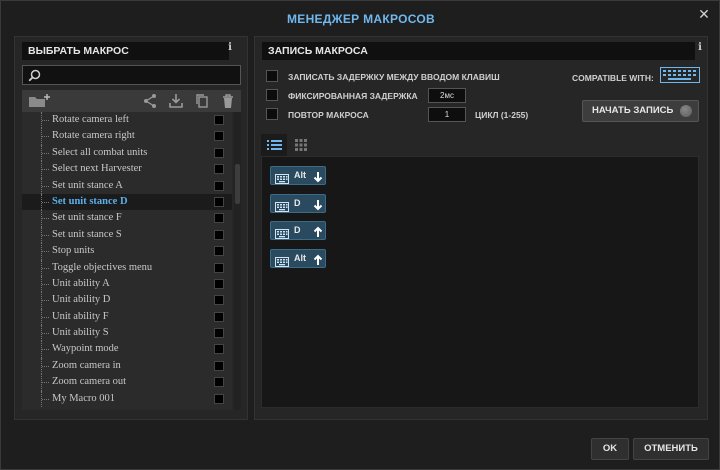 The image size is (720, 470). I want to click on macro-item-label: Set unit stance A, so click(87, 185).